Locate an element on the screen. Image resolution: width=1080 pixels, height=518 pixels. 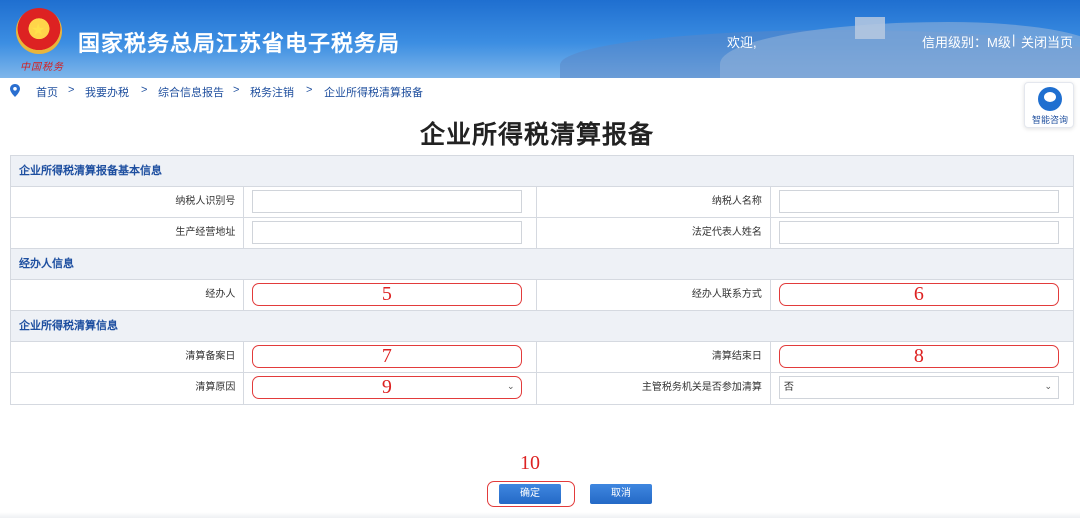
form-row: 经办人 5 经办人联系方式 6 is located at coordinates (542, 295).